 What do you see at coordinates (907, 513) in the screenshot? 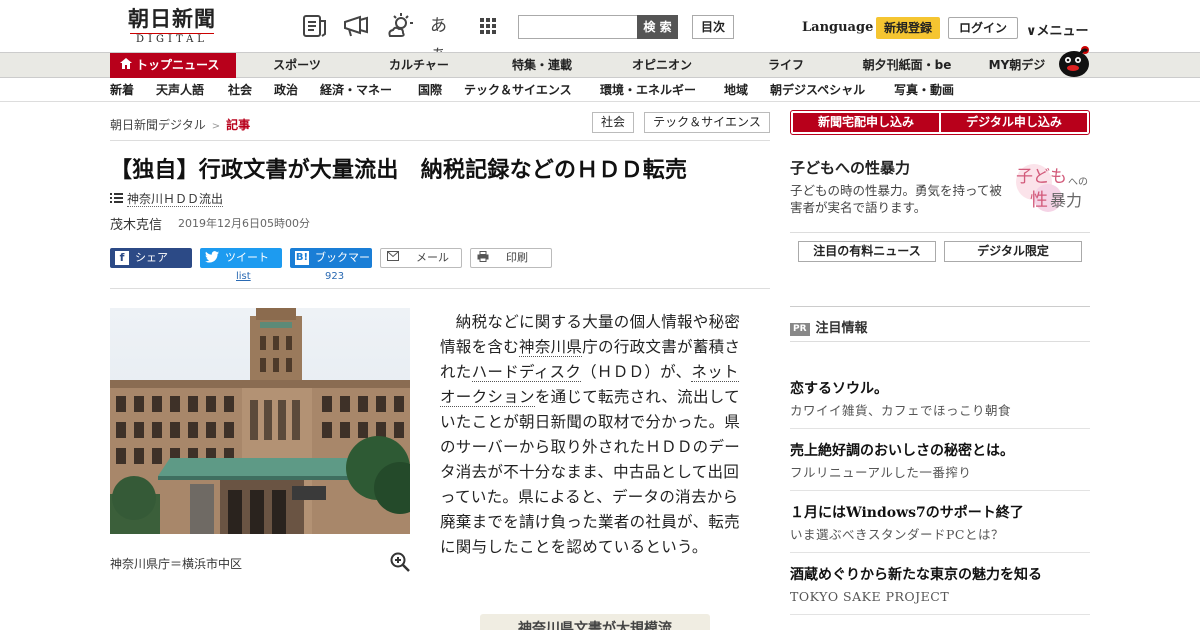
I see `pr-item-title: １月にはWindows7のサポート終了` at bounding box center [907, 513].